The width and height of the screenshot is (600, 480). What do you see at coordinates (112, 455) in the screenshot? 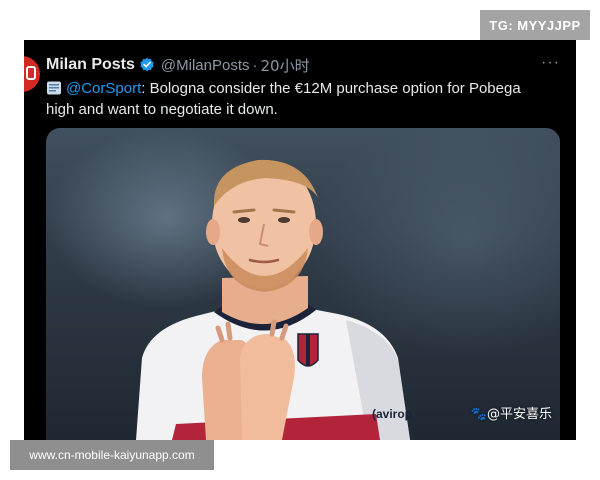
I see `url-banner: www.cn-mobile-kaiyunapp.com` at bounding box center [112, 455].